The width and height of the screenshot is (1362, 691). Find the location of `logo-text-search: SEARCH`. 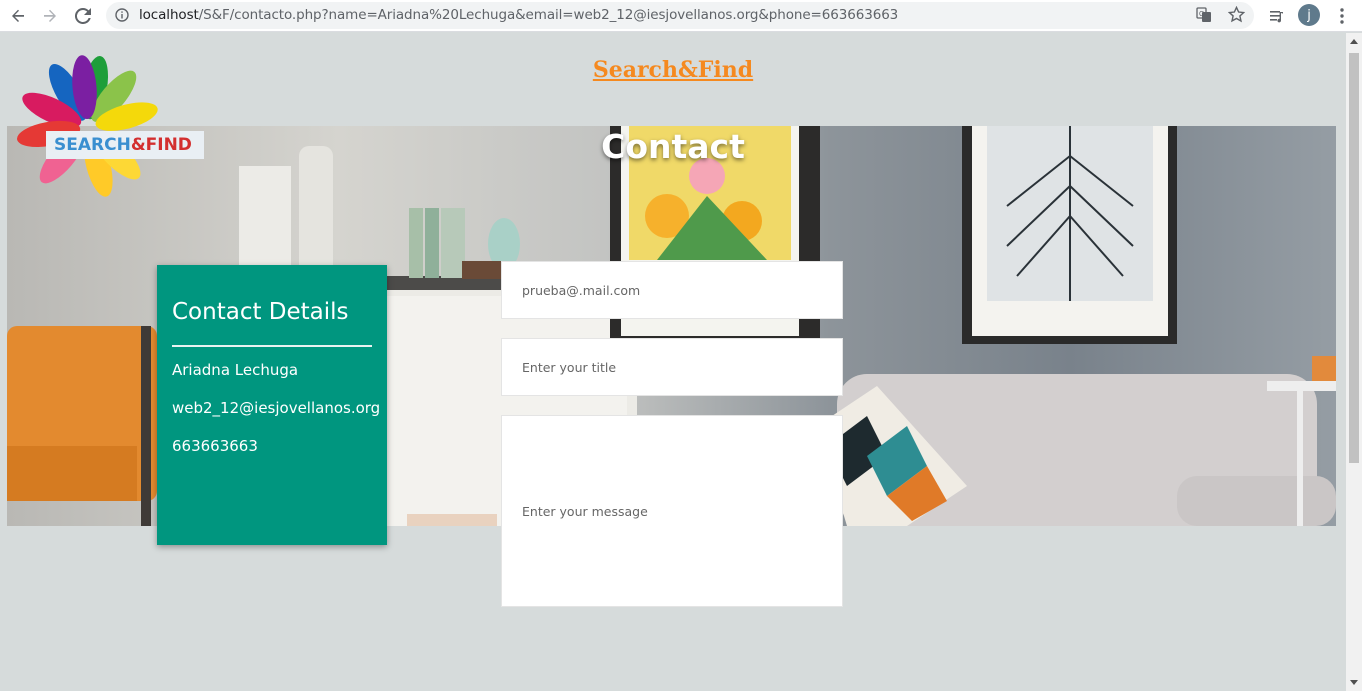

logo-text-search: SEARCH is located at coordinates (92, 145).